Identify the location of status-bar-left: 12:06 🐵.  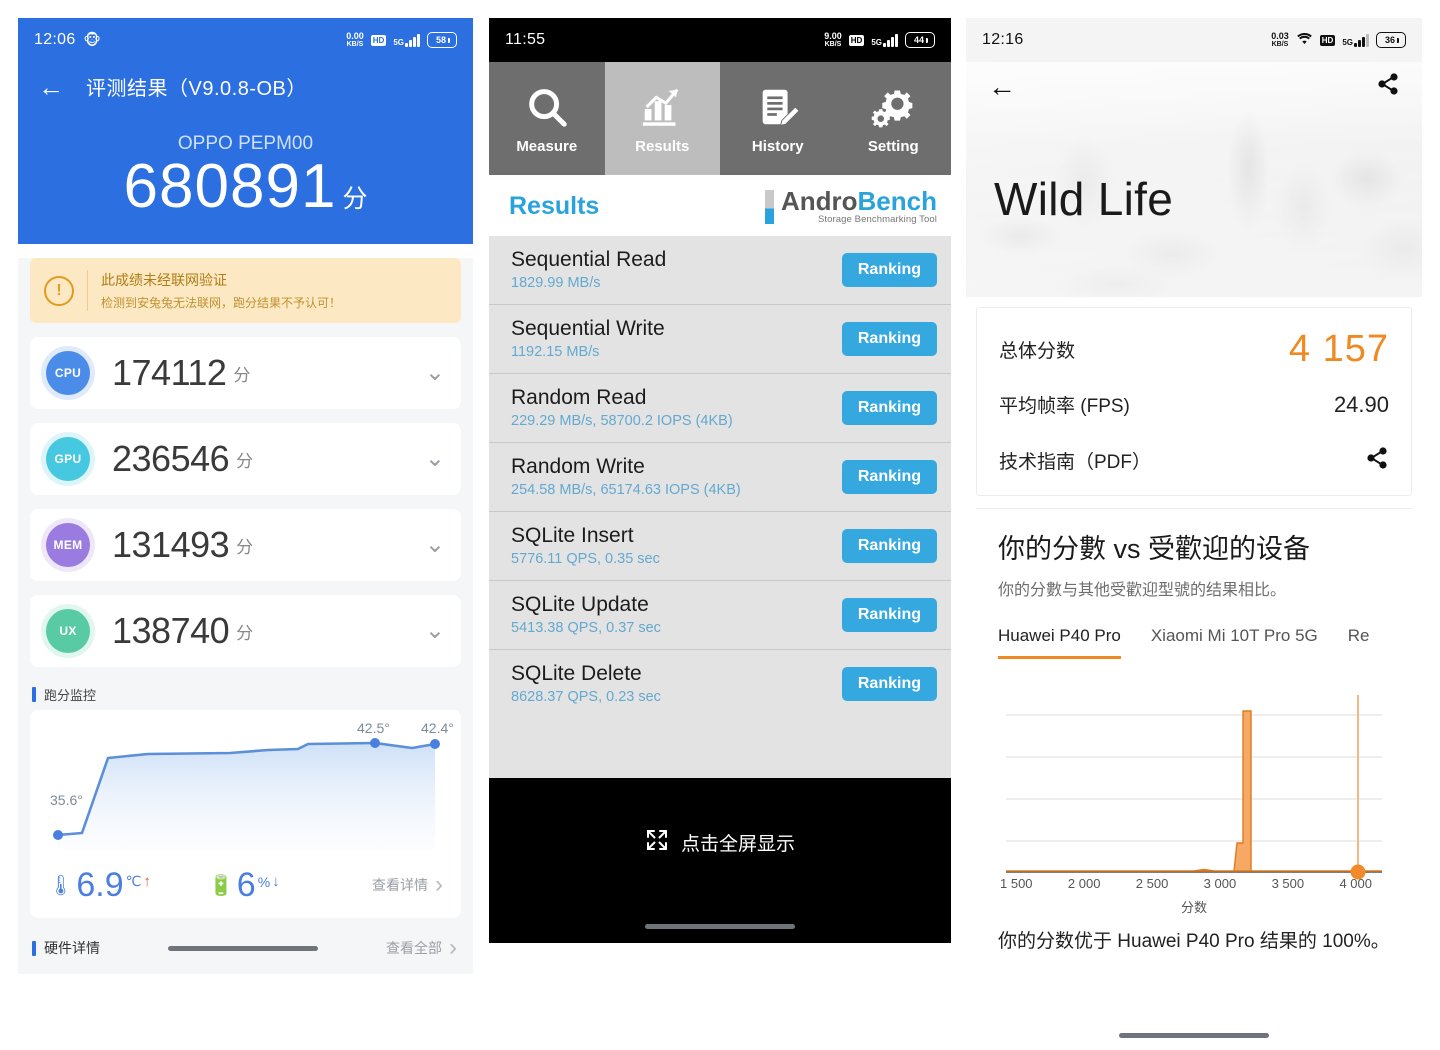
(67, 40).